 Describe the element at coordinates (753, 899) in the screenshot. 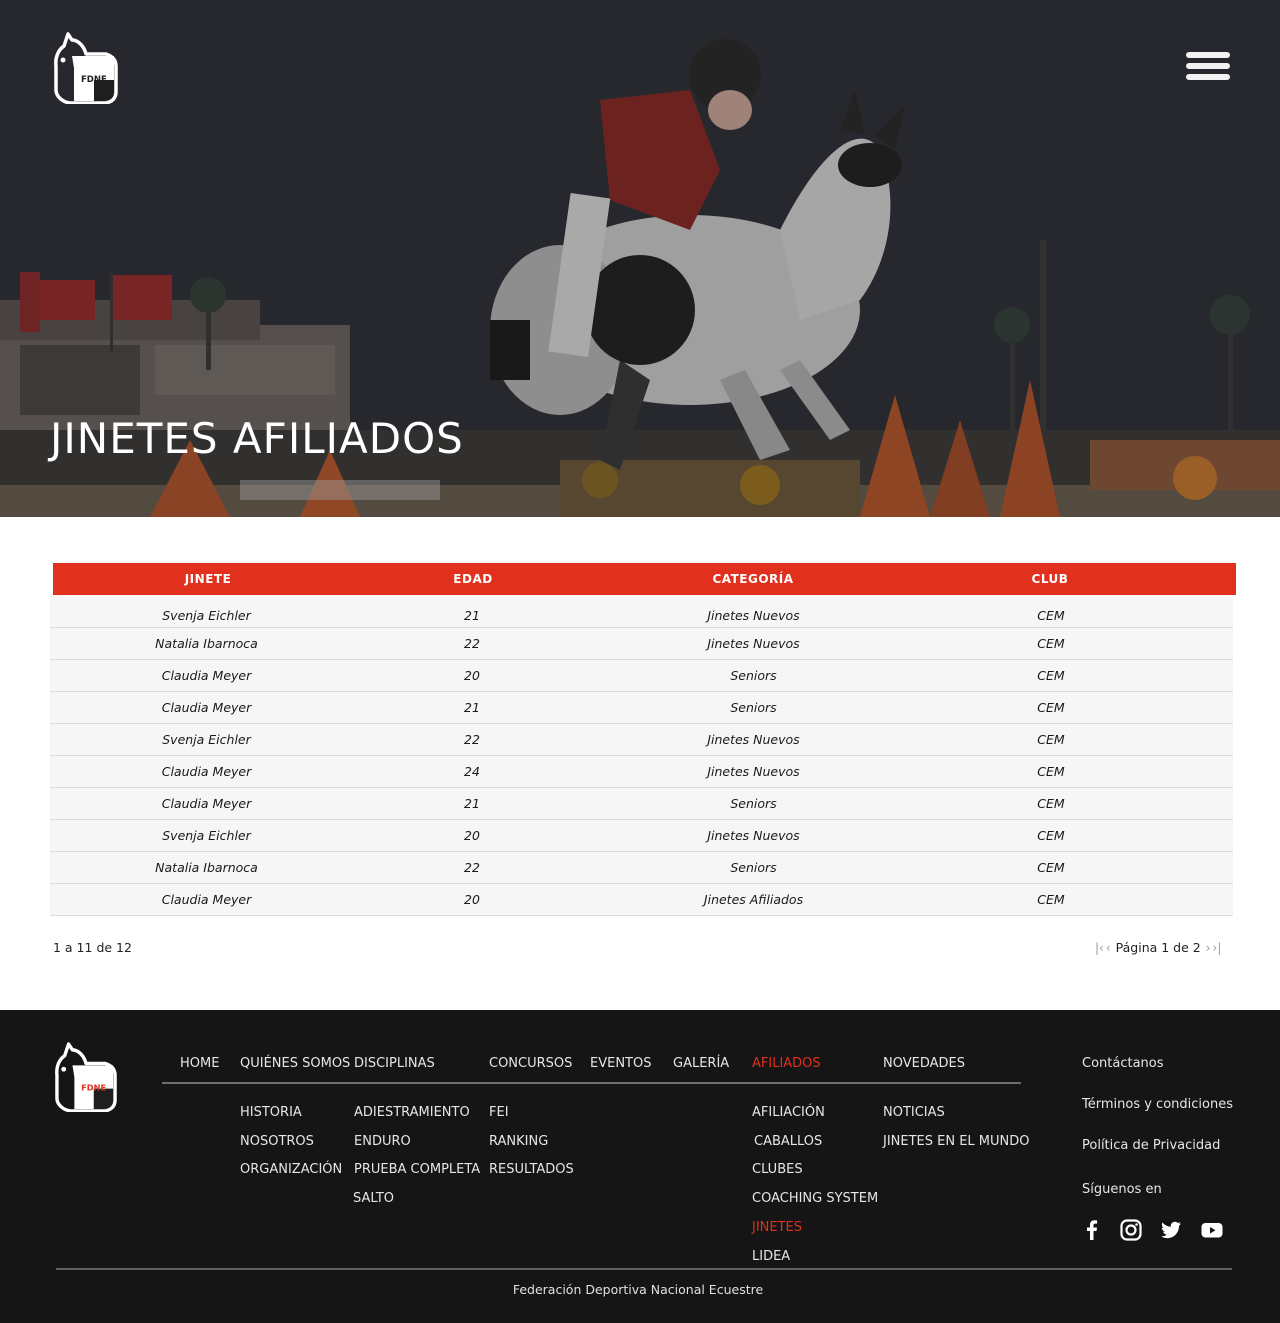

I see `cell-categoria: Jinetes Afiliados` at that location.